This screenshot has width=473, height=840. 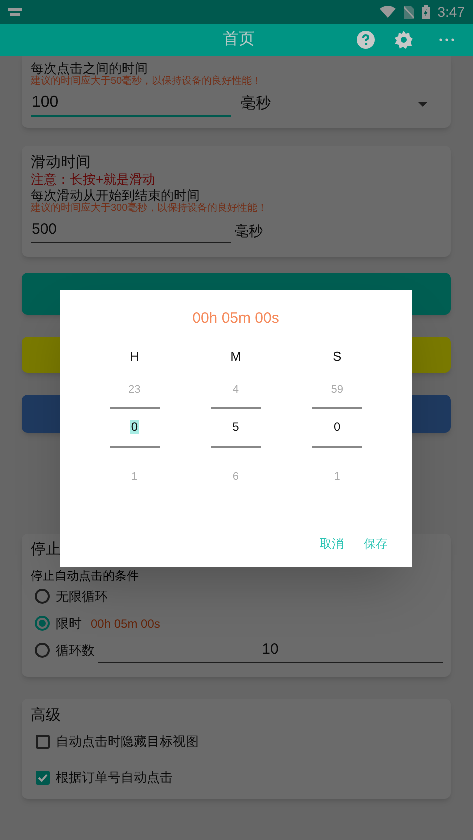 I want to click on dialog-title: 00h 05m 00s, so click(x=236, y=319).